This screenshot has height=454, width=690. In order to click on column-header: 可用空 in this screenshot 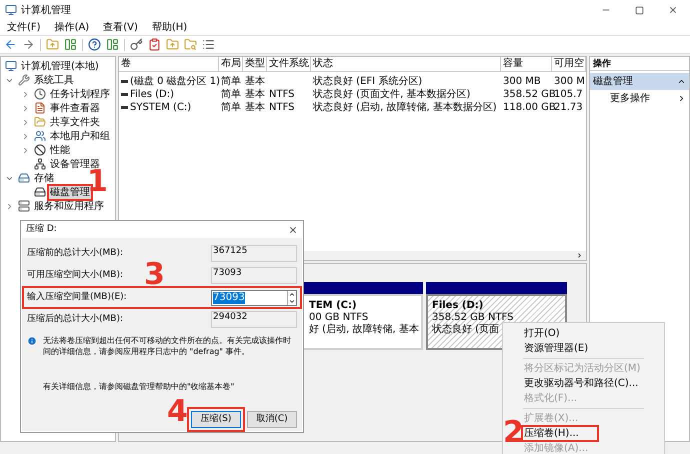, I will do `click(569, 64)`.